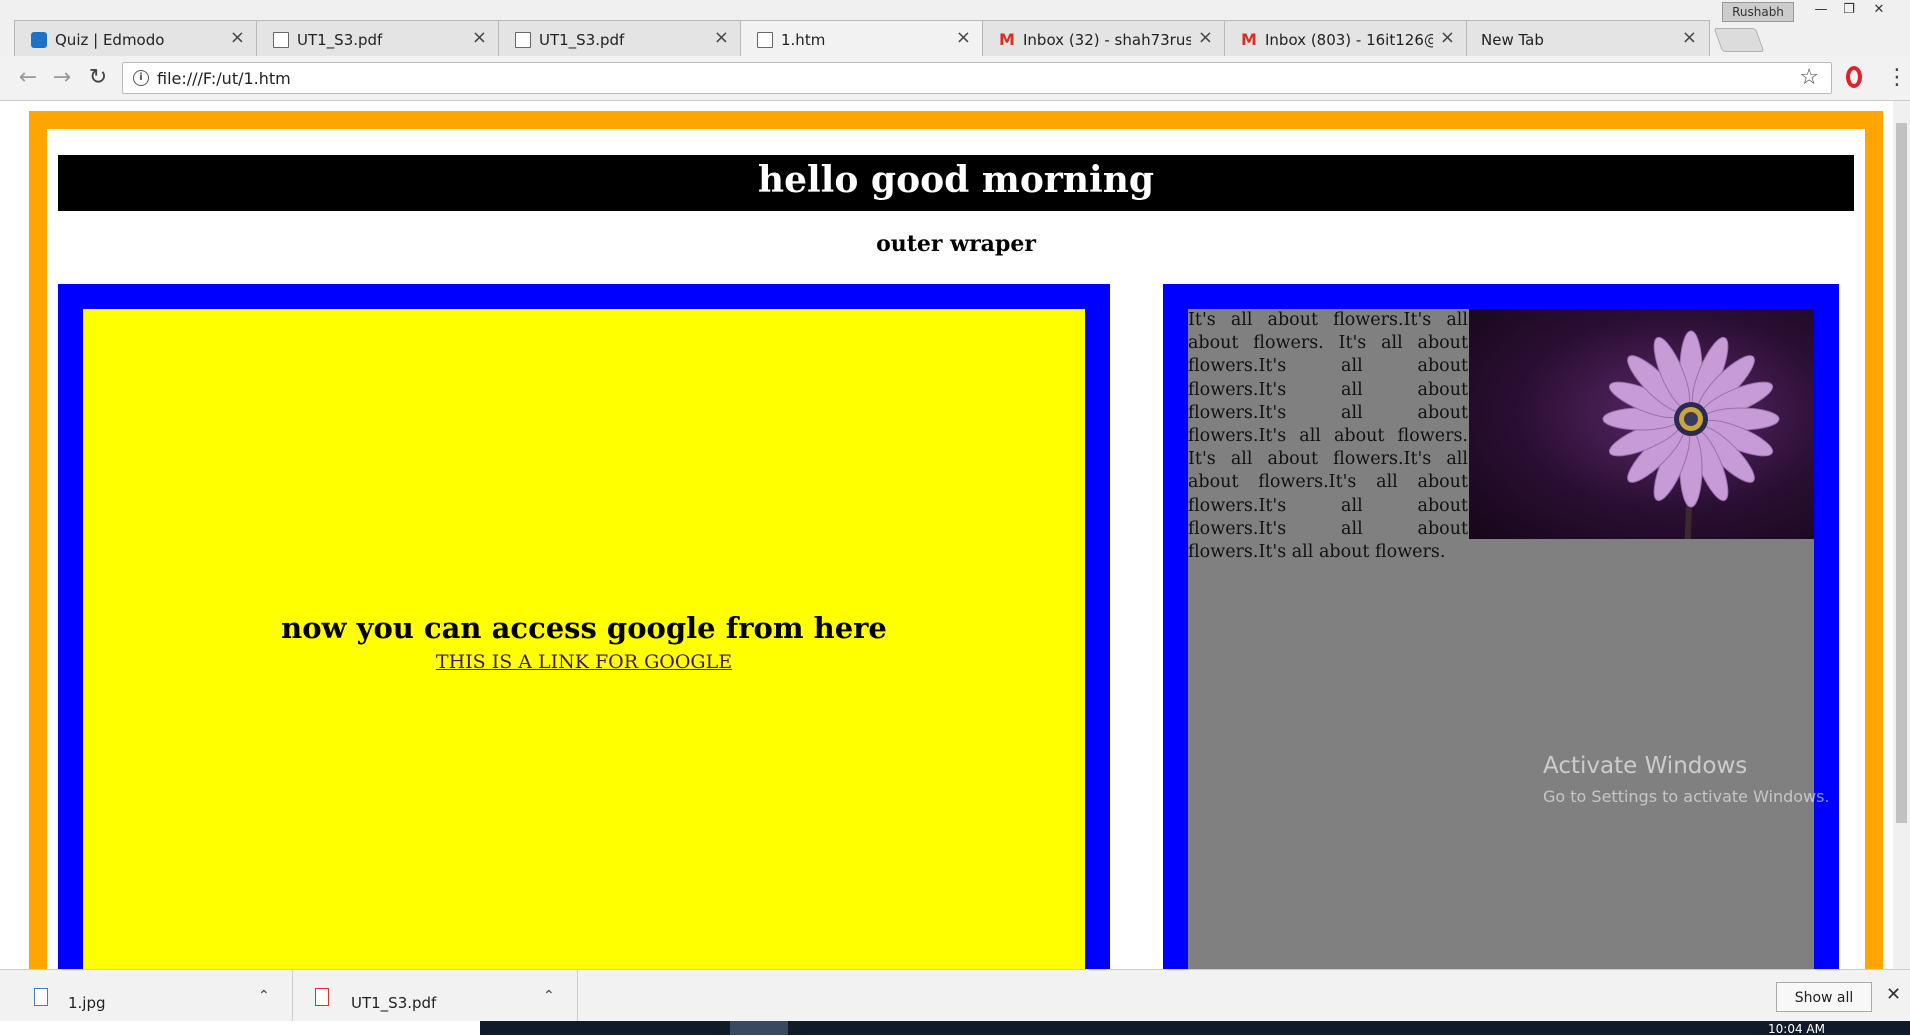 The width and height of the screenshot is (1910, 1036). Describe the element at coordinates (394, 1003) in the screenshot. I see `download-filename: UT1_S3.pdf` at that location.